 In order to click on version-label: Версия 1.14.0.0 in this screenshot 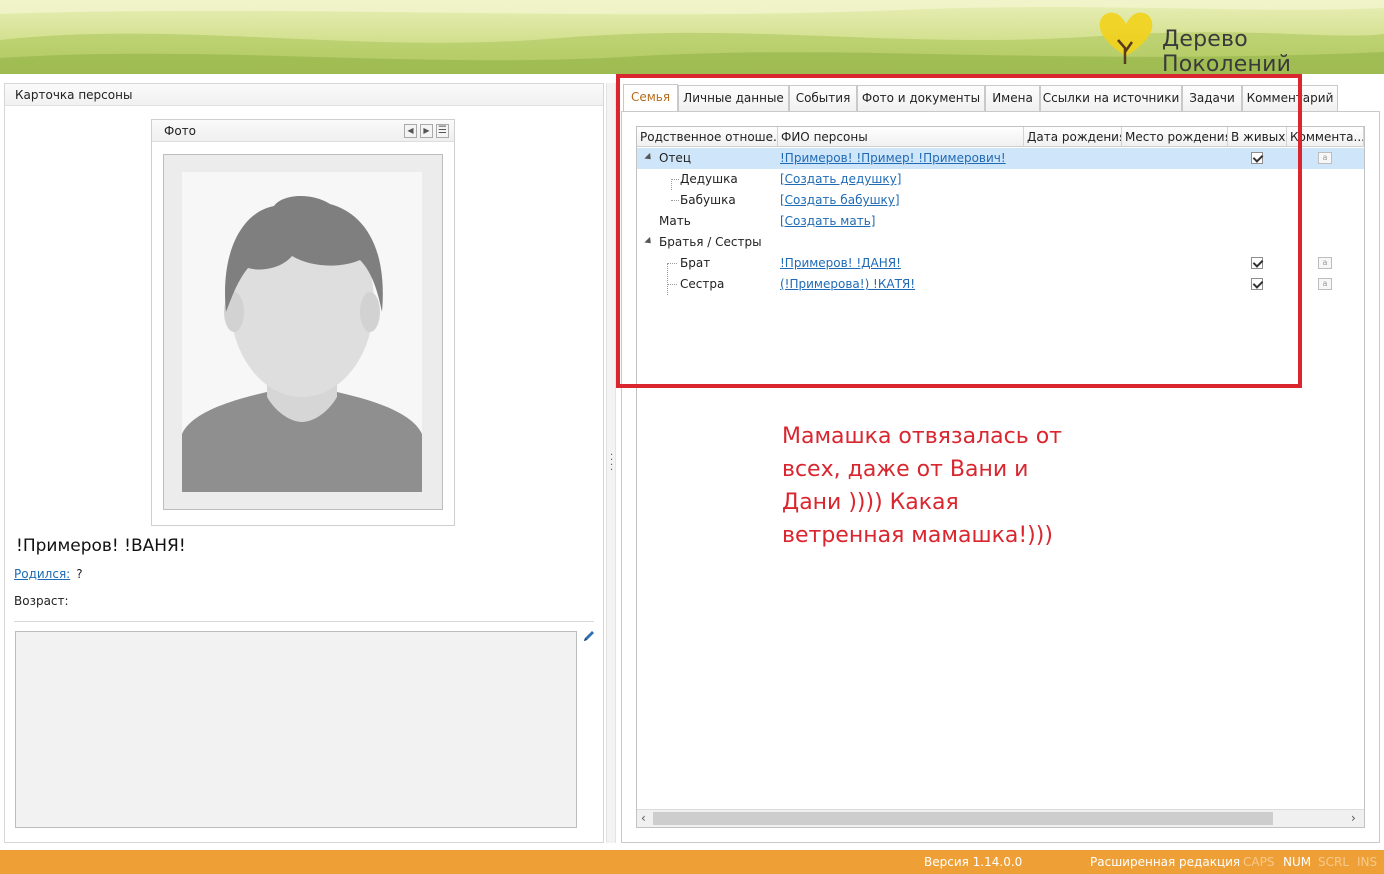, I will do `click(973, 862)`.